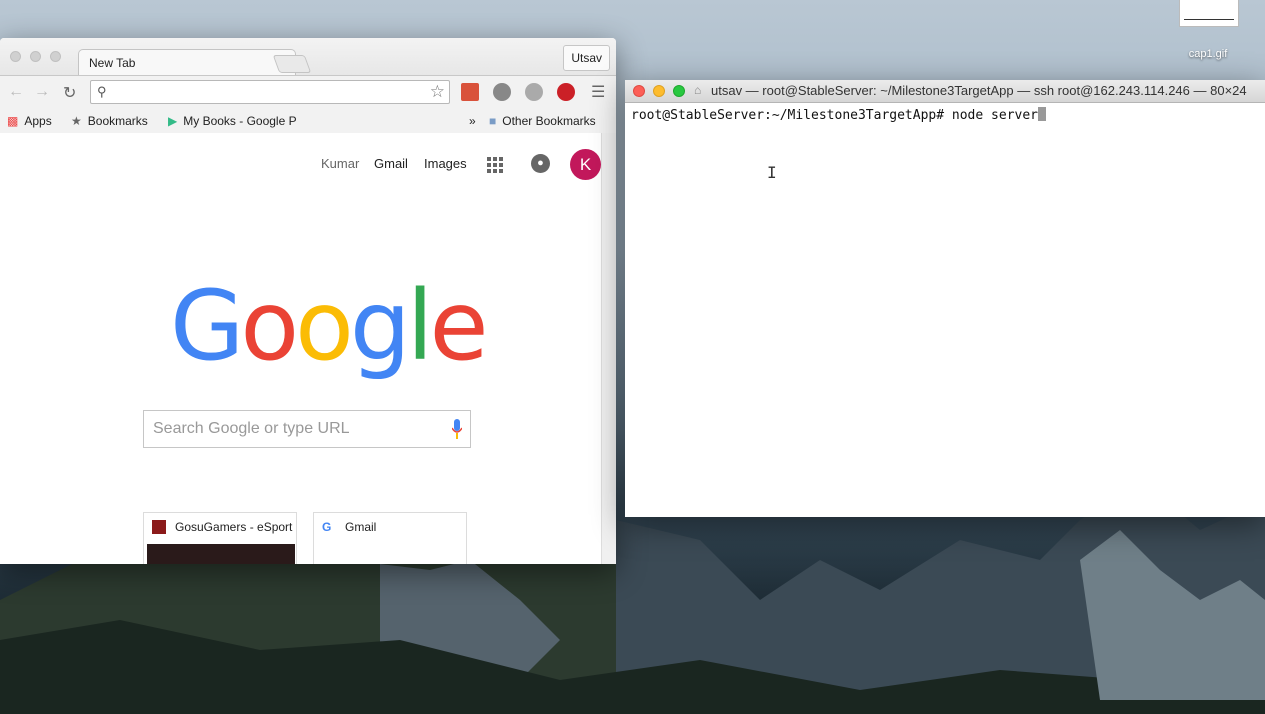  What do you see at coordinates (534, 92) in the screenshot?
I see `extension-hand-icon` at bounding box center [534, 92].